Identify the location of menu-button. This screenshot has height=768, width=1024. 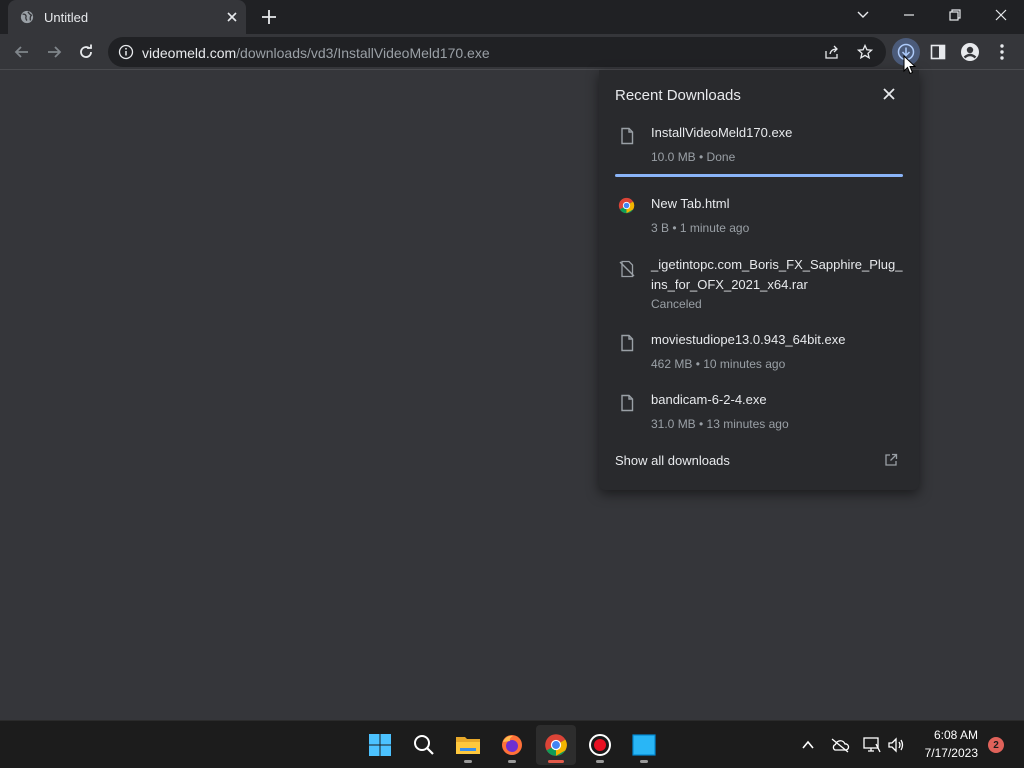
(1002, 52).